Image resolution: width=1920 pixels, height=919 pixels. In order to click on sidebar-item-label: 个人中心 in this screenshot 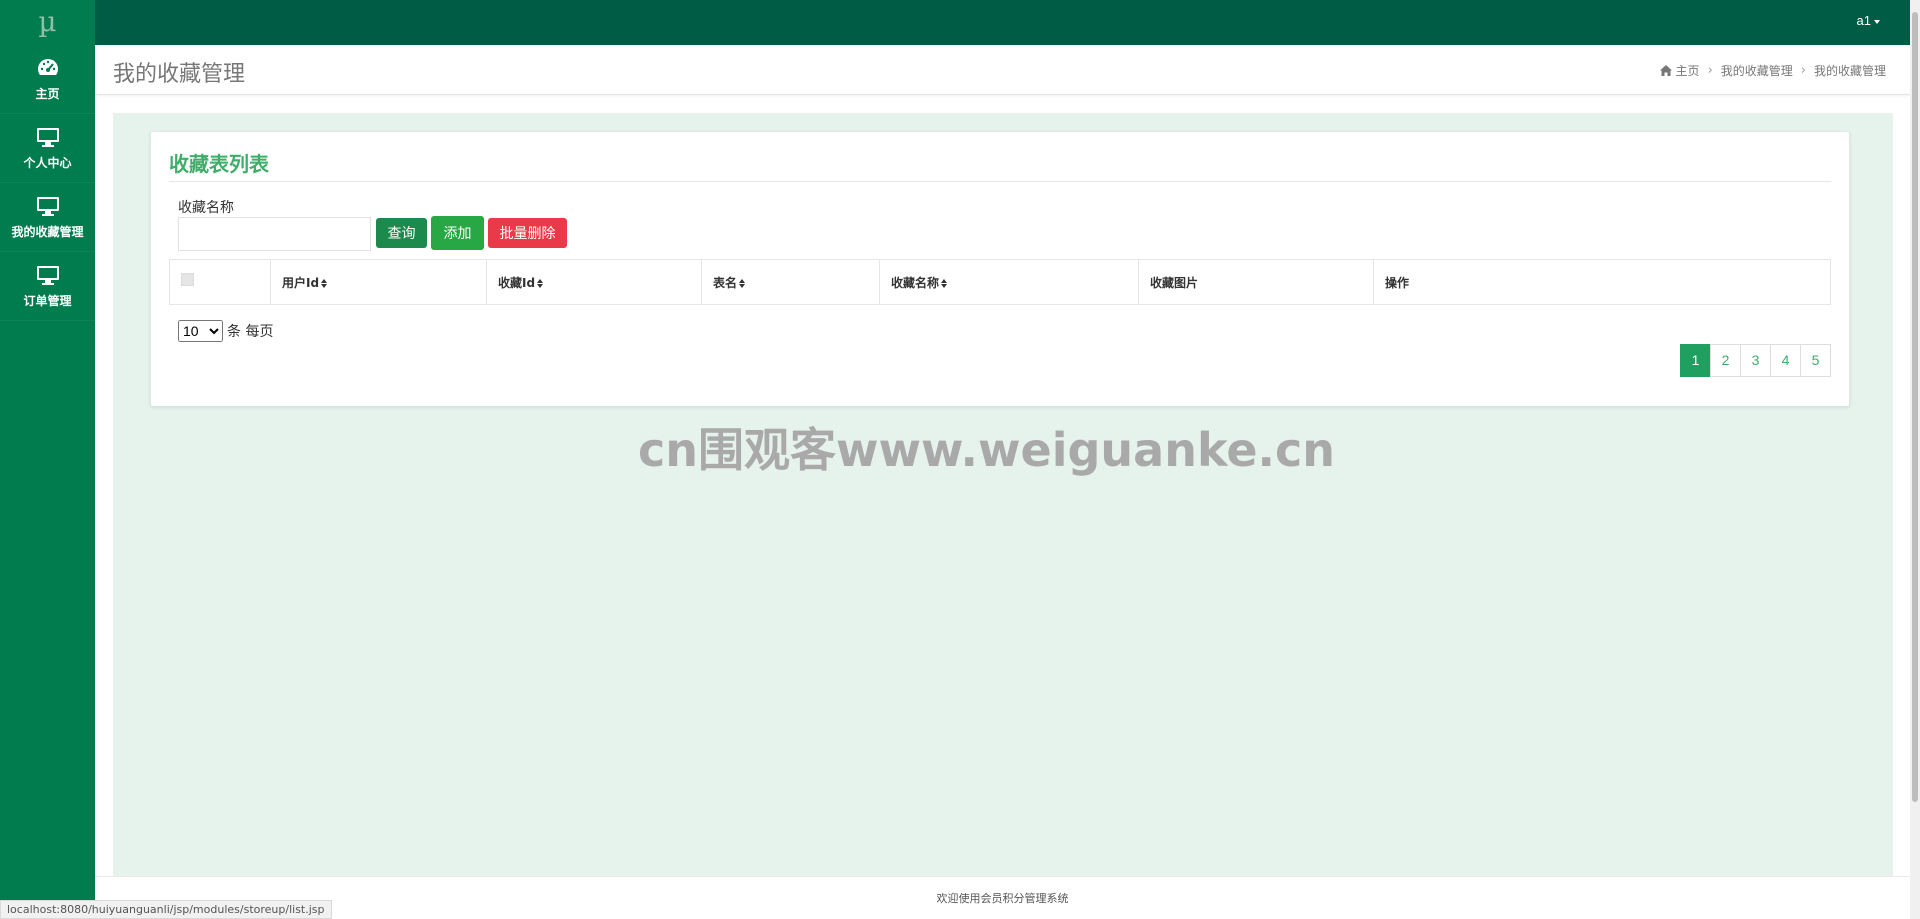, I will do `click(47, 162)`.